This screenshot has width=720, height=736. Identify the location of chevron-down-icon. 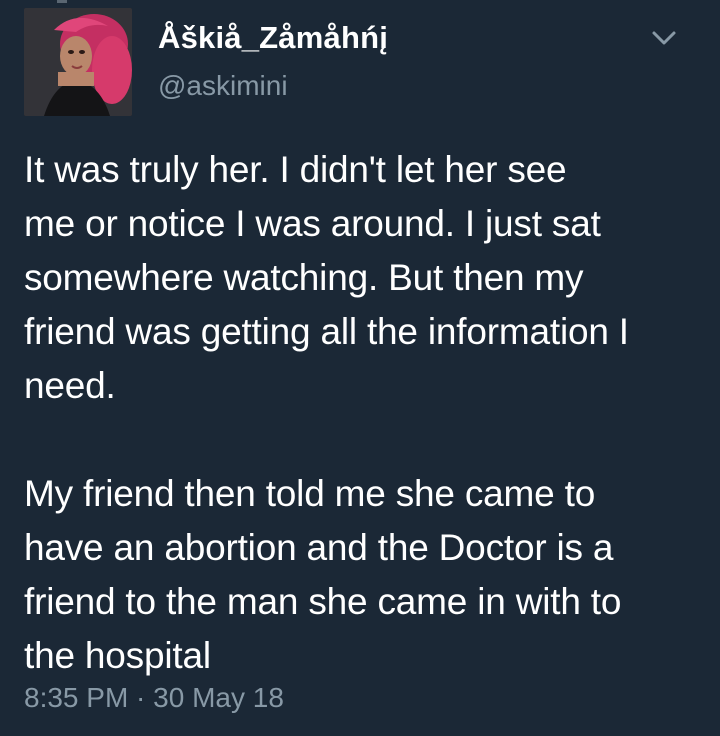
(664, 38).